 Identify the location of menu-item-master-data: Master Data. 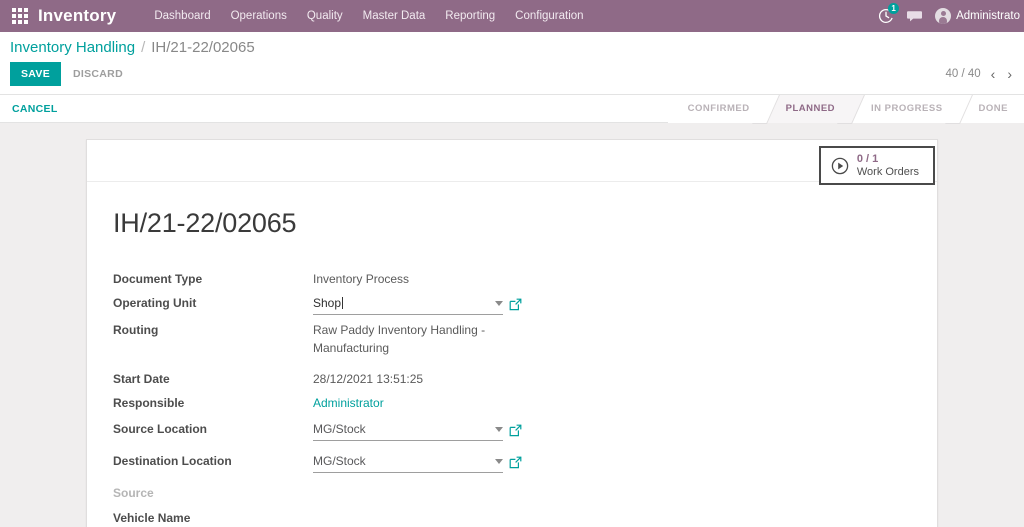
(394, 16).